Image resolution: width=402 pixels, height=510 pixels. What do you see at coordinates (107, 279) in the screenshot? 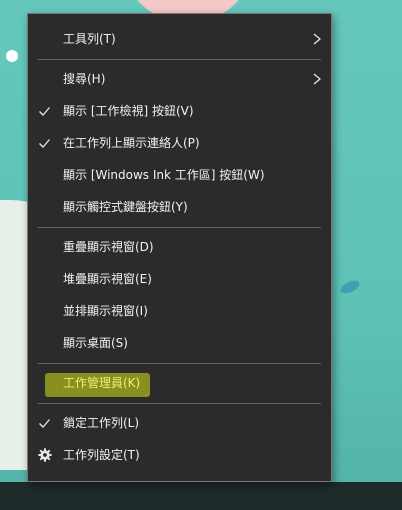
I see `menu-item-label: 堆疊顯示視窗(E)` at bounding box center [107, 279].